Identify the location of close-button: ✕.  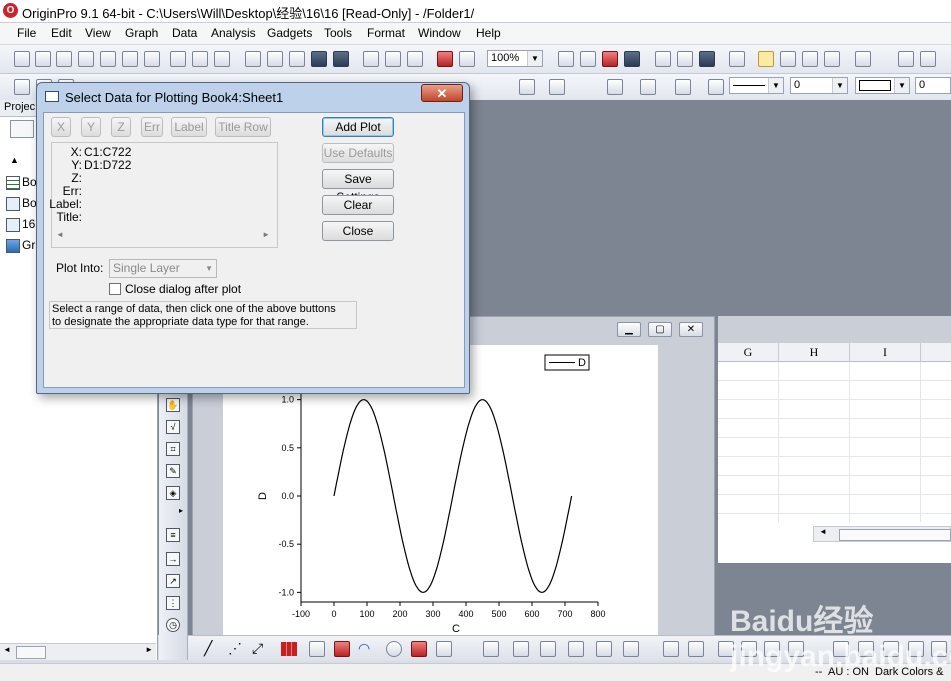
(691, 329).